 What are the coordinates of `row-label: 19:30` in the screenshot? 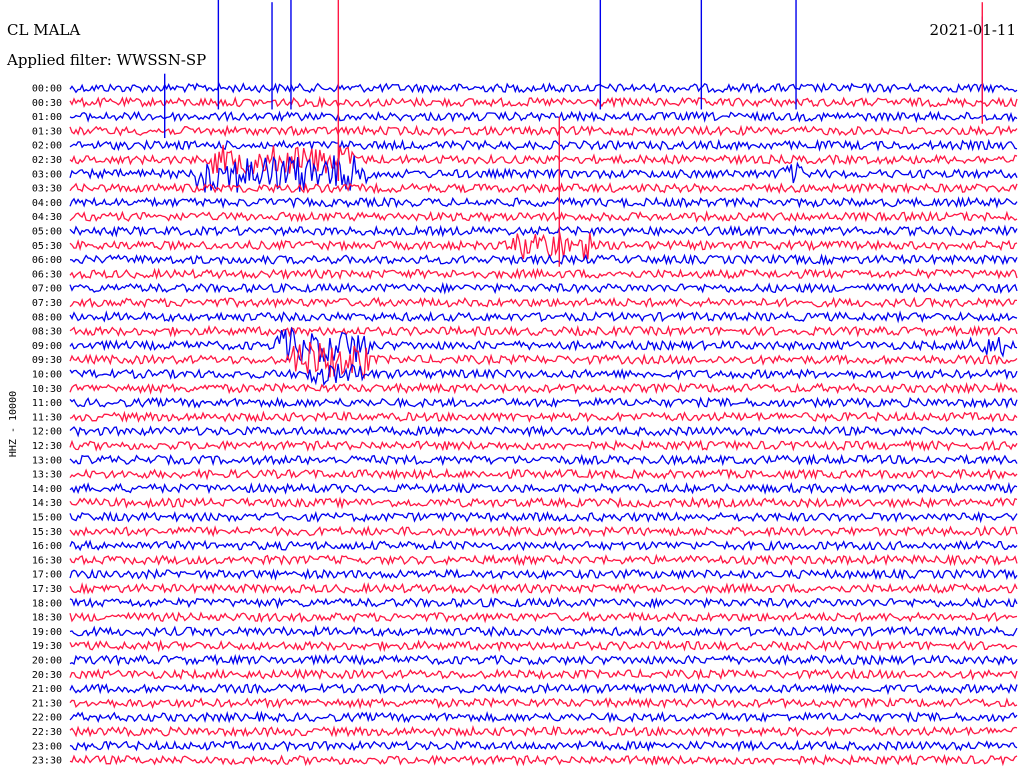 It's located at (47, 646).